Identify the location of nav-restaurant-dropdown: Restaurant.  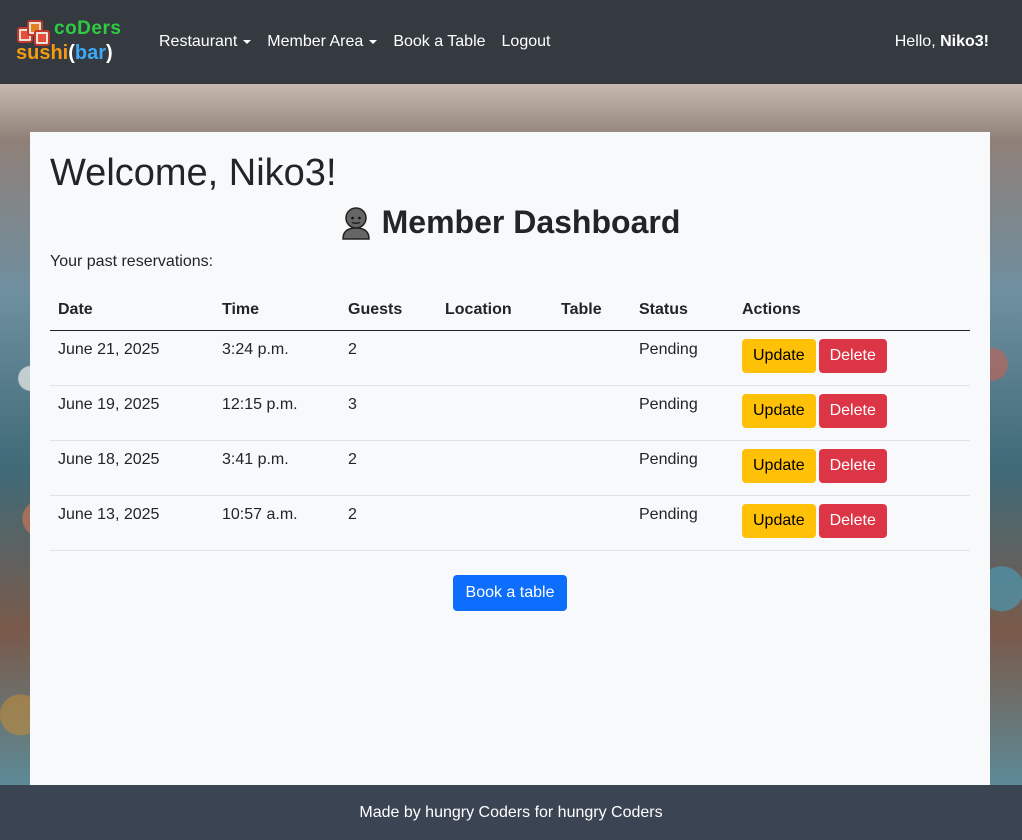
(205, 42).